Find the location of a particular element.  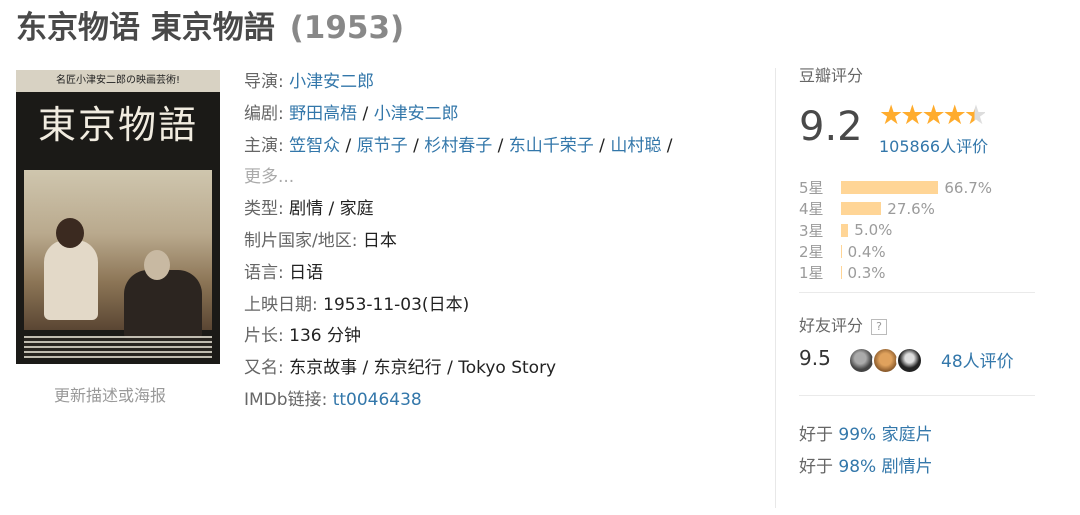

friend-score: 9.5 is located at coordinates (815, 358).